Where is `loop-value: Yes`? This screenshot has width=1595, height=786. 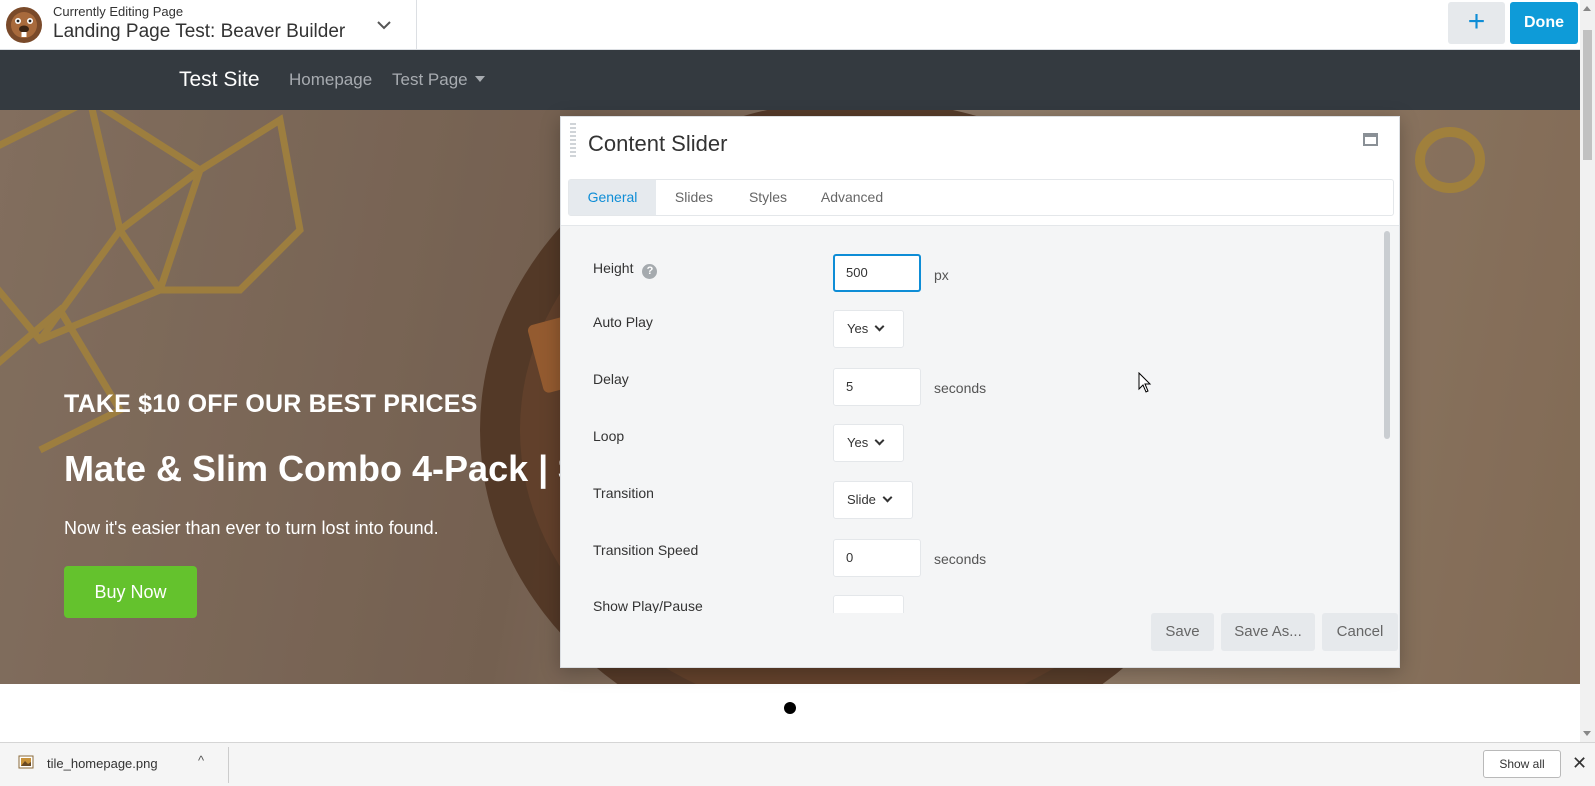
loop-value: Yes is located at coordinates (858, 442).